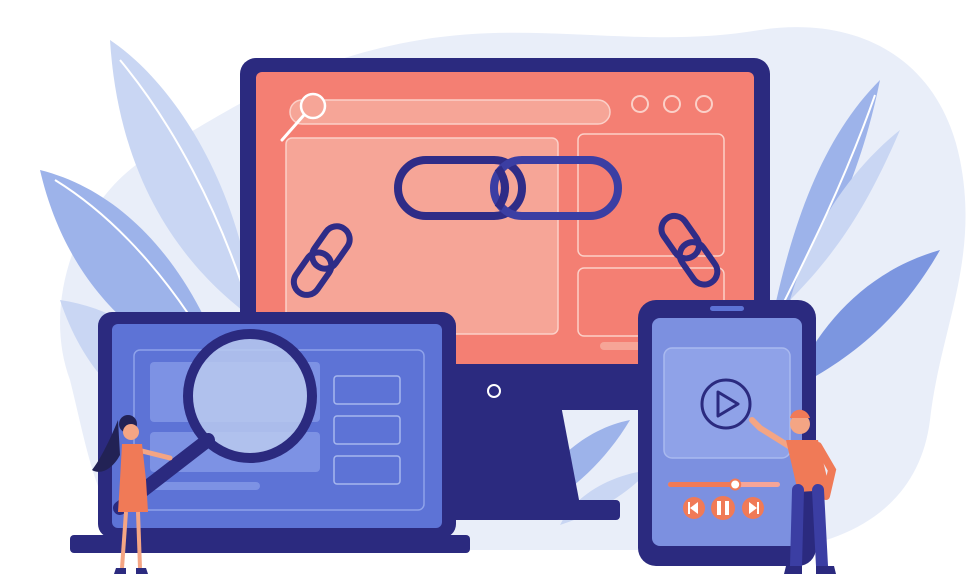 Image resolution: width=978 pixels, height=577 pixels. What do you see at coordinates (727, 403) in the screenshot?
I see `video-panel` at bounding box center [727, 403].